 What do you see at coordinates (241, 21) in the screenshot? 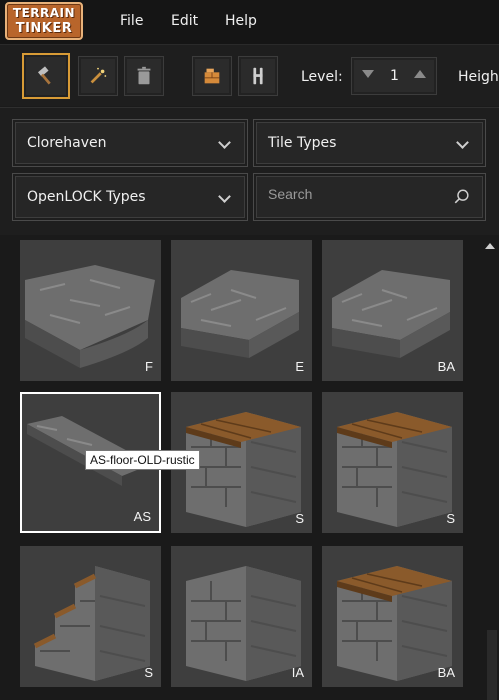
I see `menu-help: Help` at bounding box center [241, 21].